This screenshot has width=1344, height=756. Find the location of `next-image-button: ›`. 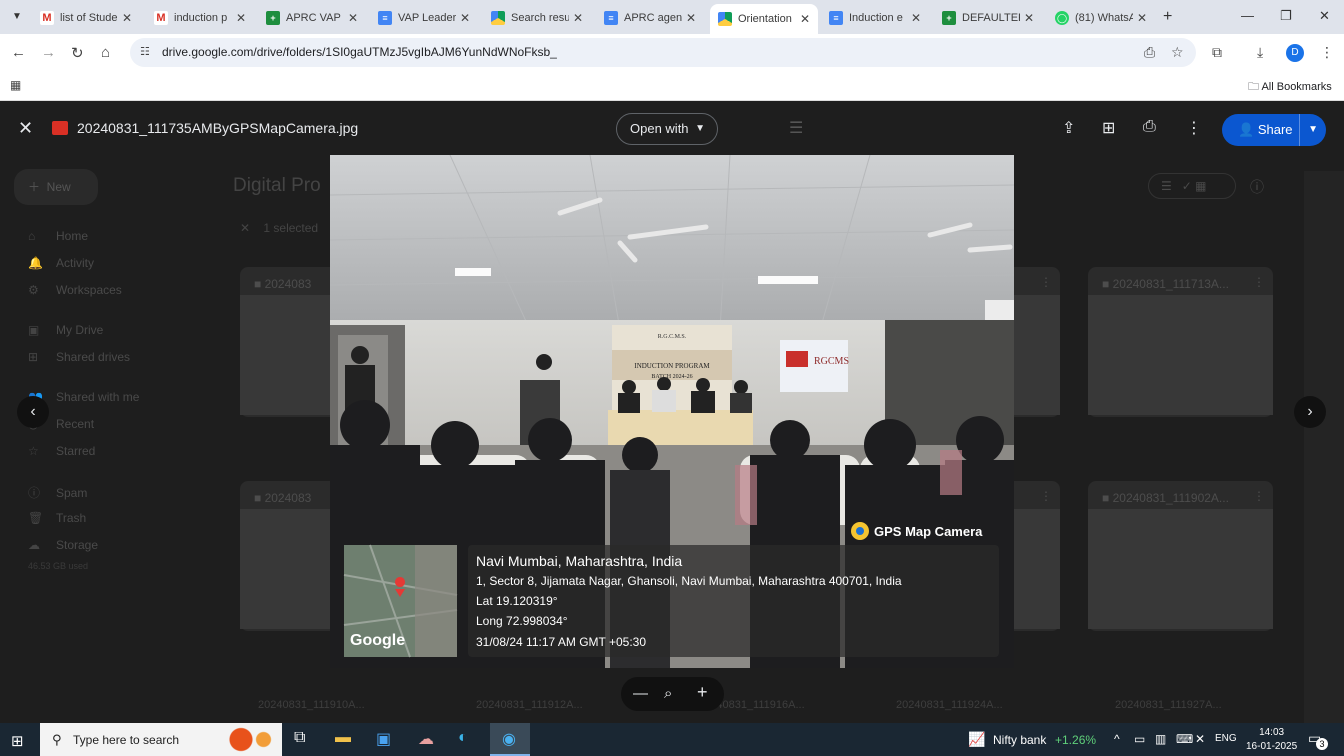

next-image-button: › is located at coordinates (1310, 412).